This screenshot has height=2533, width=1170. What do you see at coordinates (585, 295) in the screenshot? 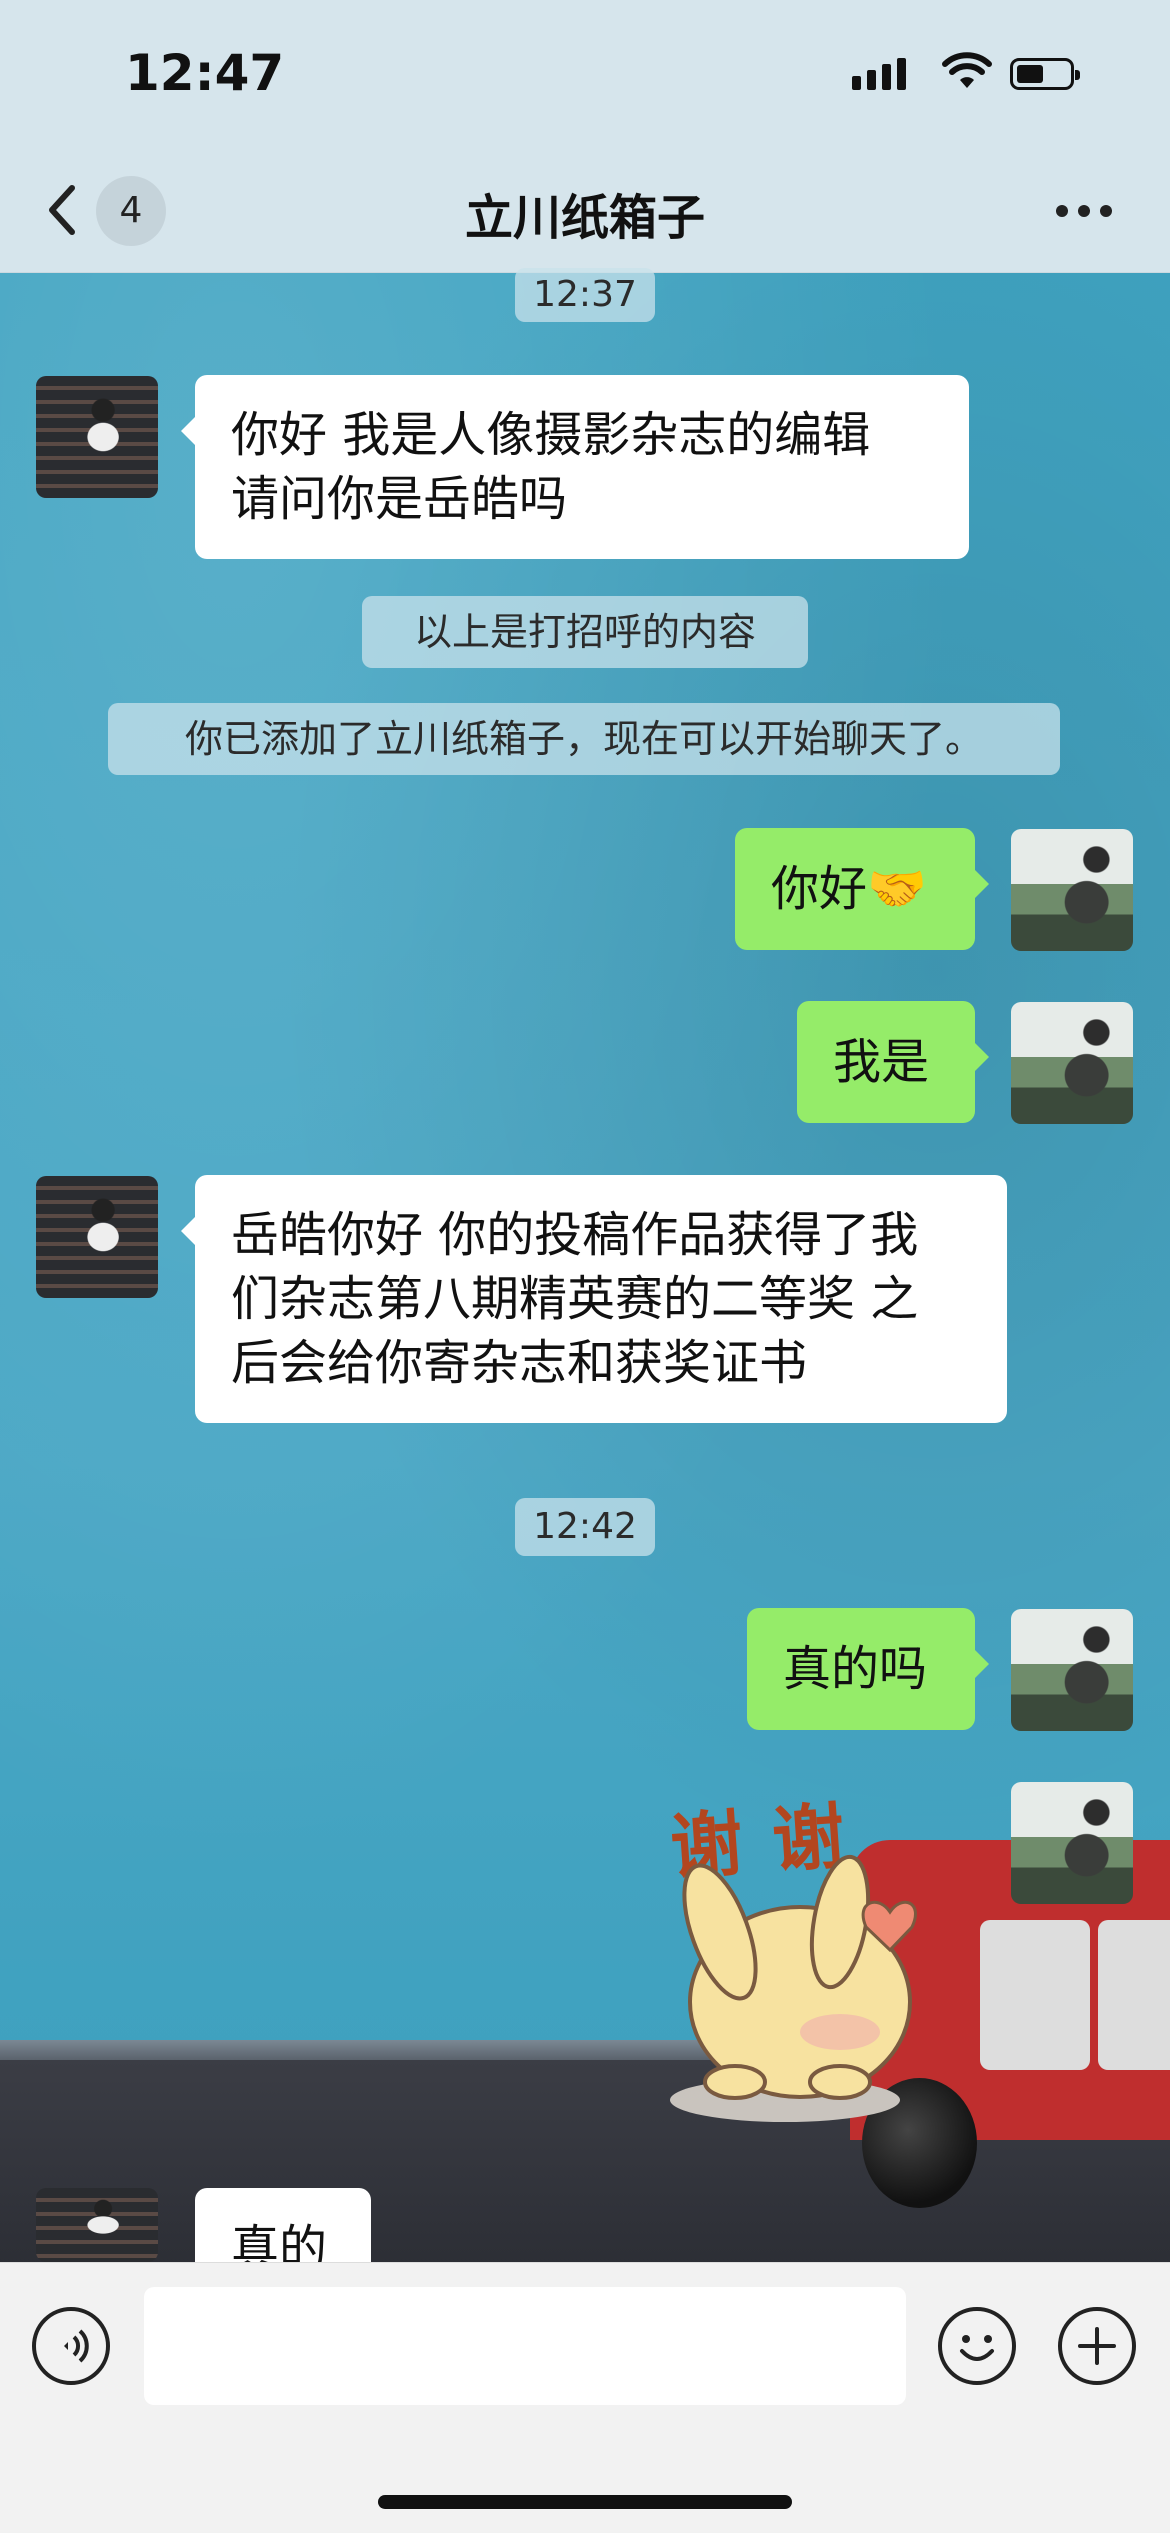
I see `timestamp: 12:37` at bounding box center [585, 295].